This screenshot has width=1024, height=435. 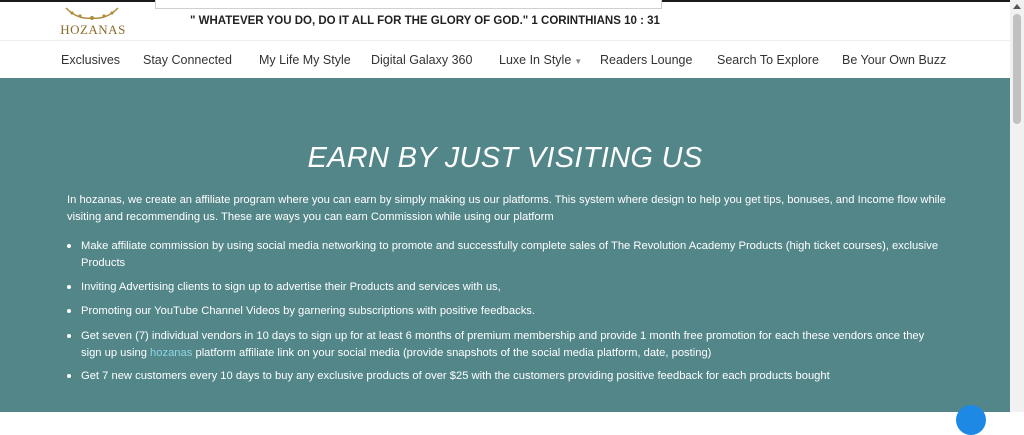 I want to click on nav-item-label: Stay Connected, so click(x=187, y=60).